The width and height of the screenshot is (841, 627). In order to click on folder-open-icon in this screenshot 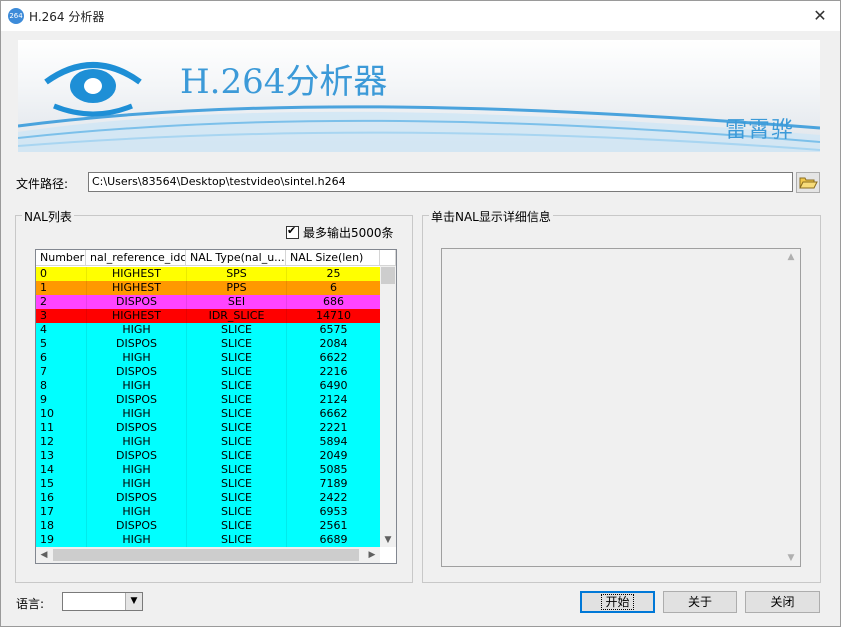, I will do `click(808, 183)`.